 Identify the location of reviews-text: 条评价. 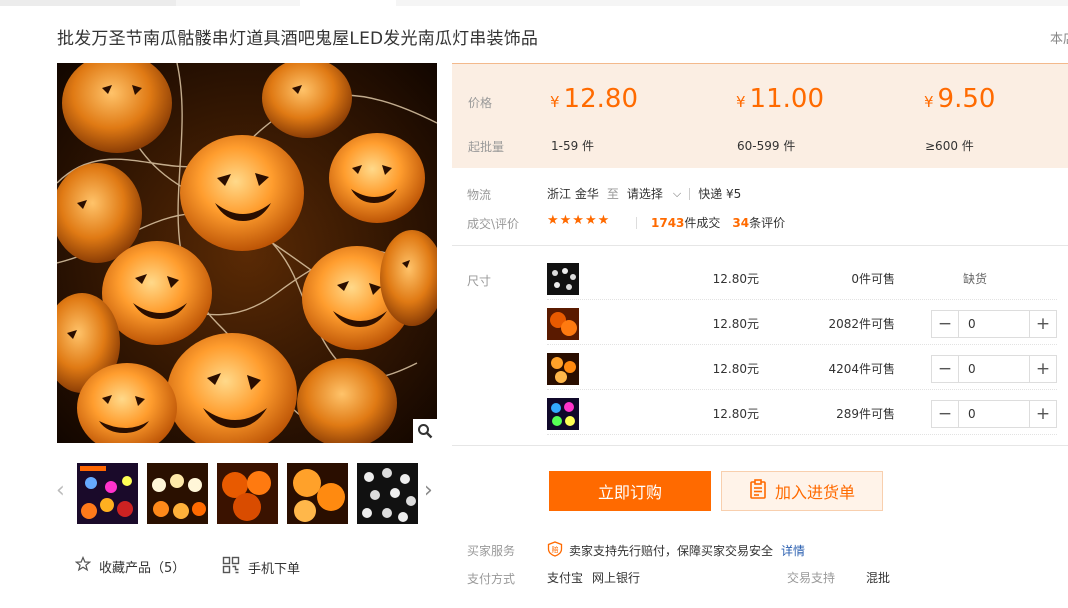
(767, 222).